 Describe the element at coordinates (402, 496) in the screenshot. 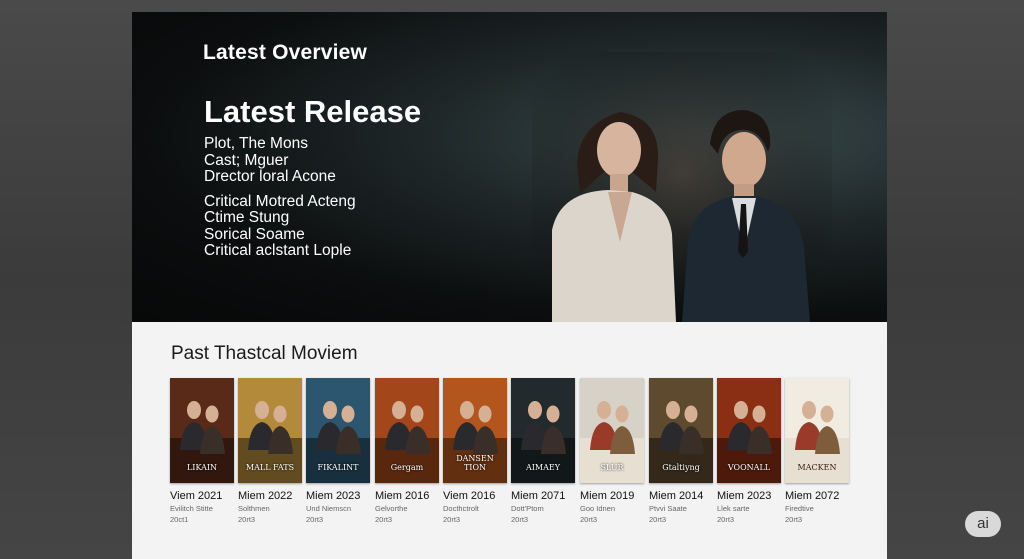

I see `movie-title: Miem 2016` at that location.